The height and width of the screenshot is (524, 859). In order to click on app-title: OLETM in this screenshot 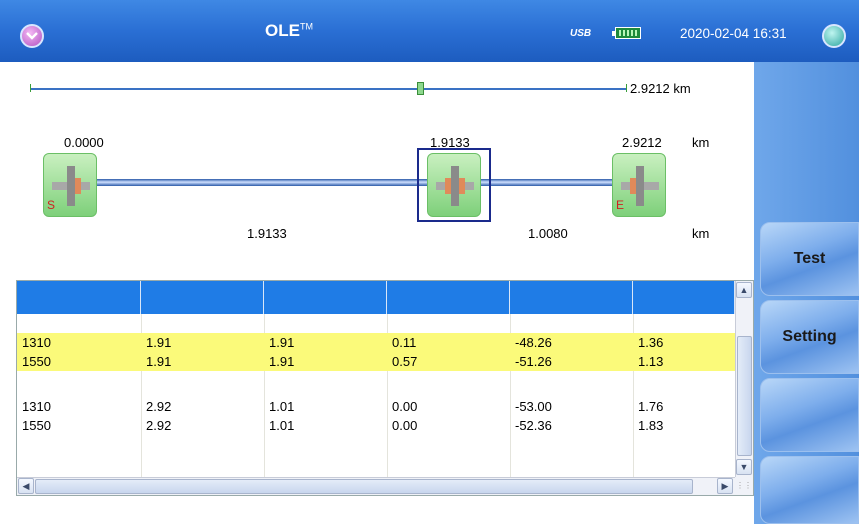, I will do `click(289, 31)`.